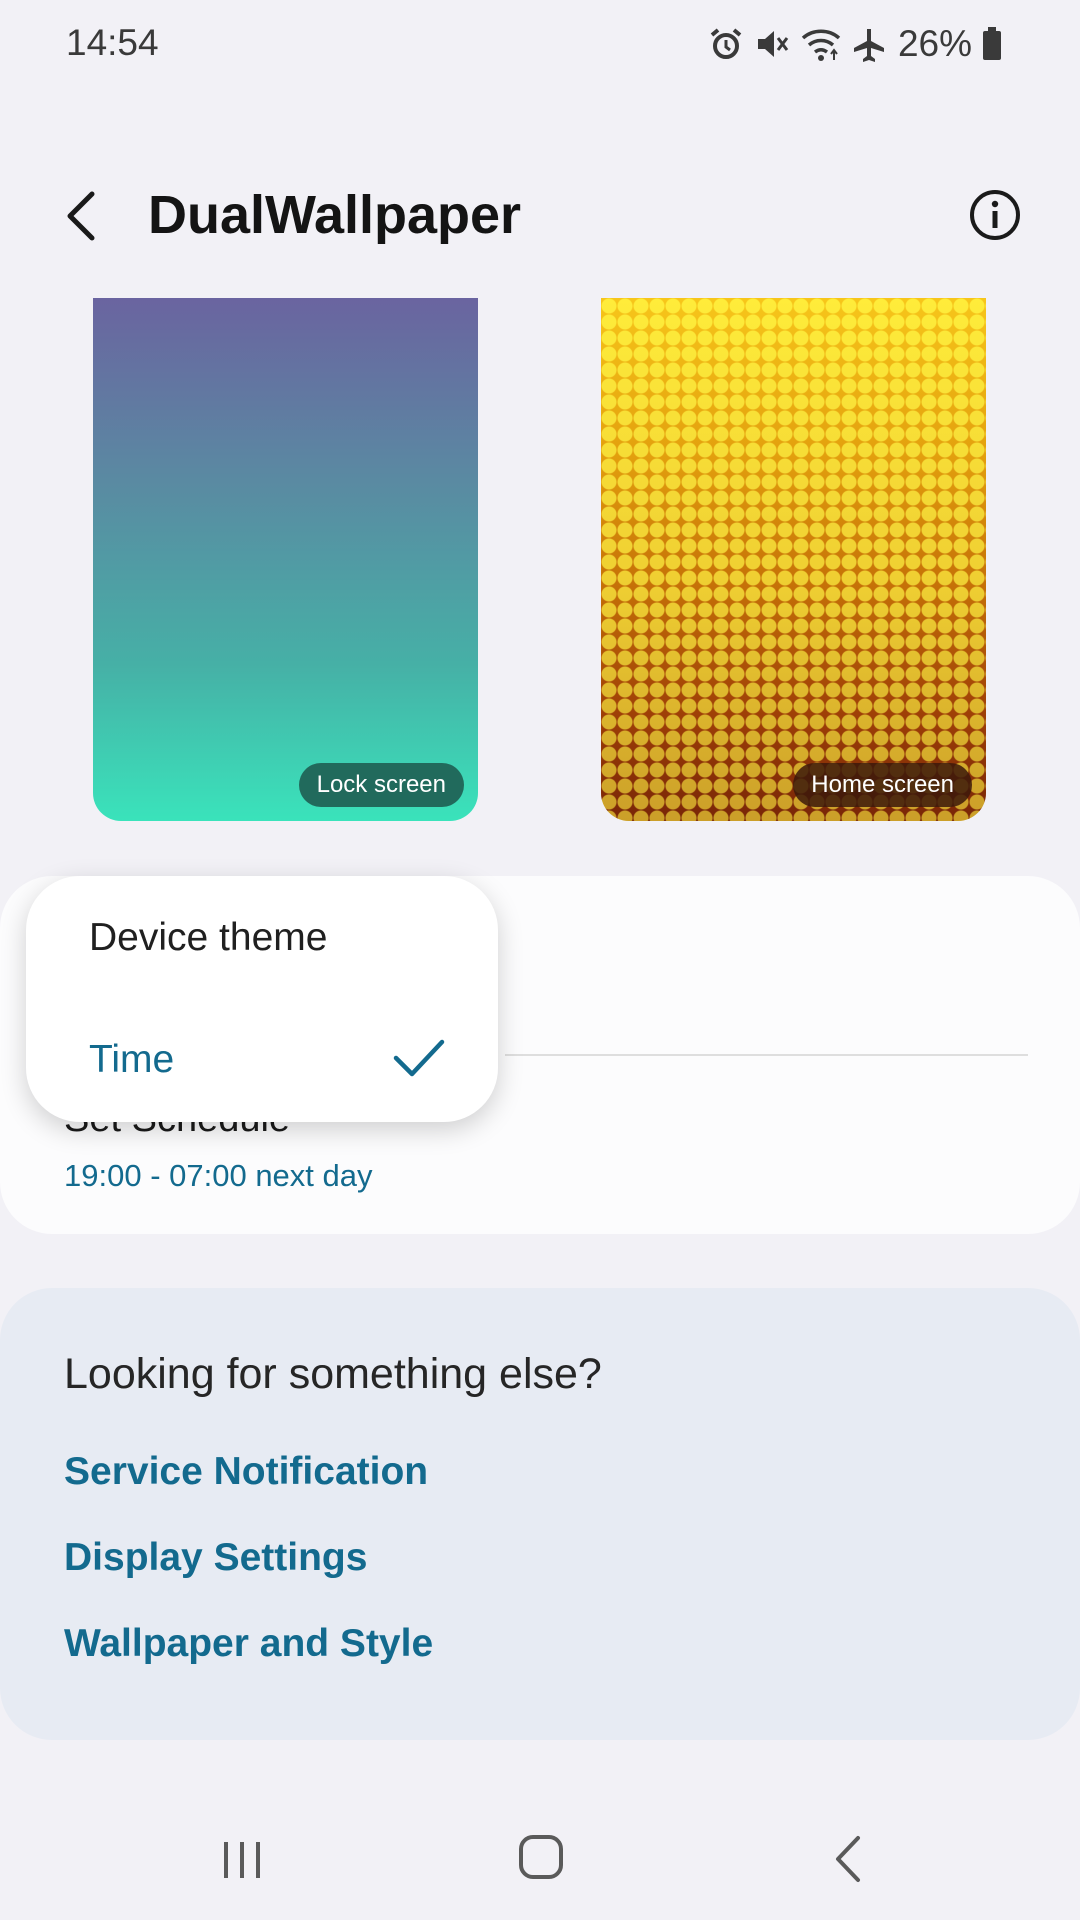  Describe the element at coordinates (882, 785) in the screenshot. I see `home-screen-label: Home screen` at that location.